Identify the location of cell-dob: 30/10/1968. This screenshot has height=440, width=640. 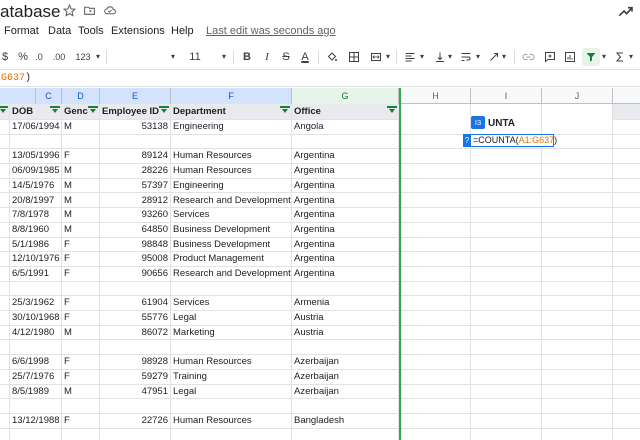
(36, 318).